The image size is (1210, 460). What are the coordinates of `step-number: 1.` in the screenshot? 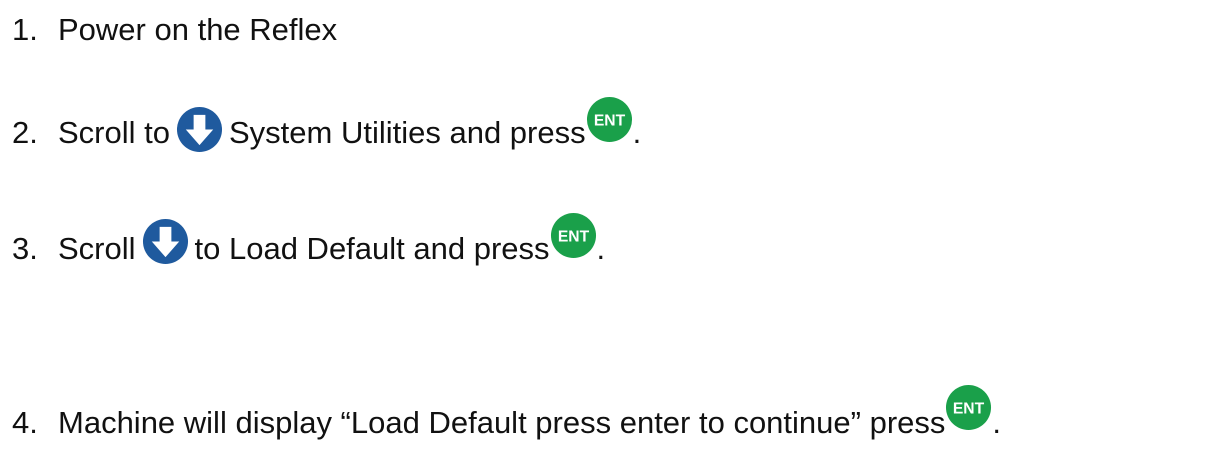 It's located at (25, 29).